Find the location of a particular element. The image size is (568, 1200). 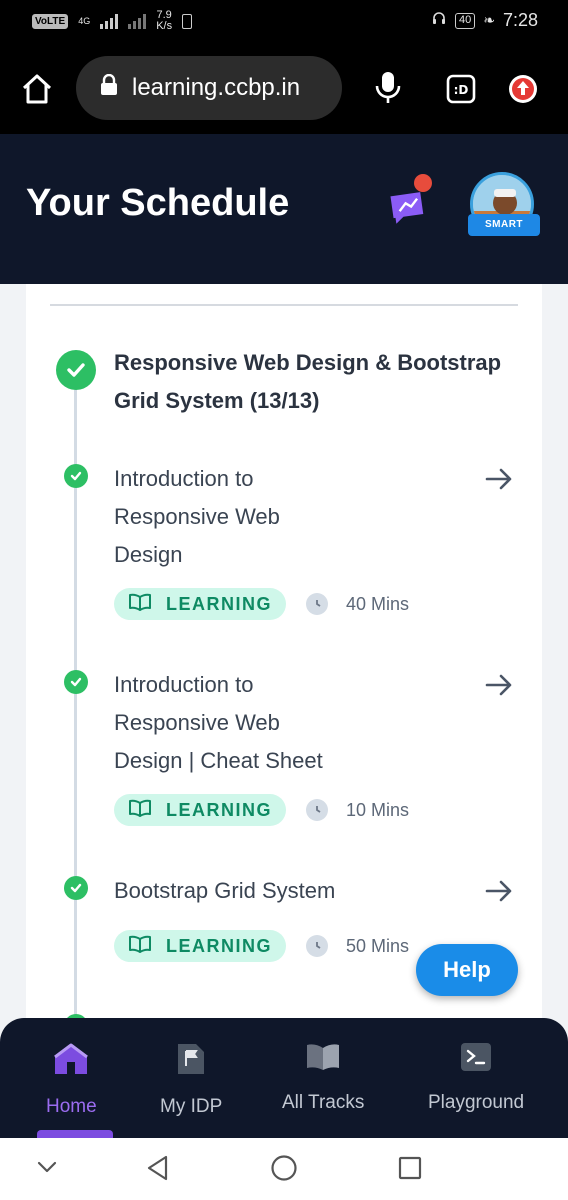

nav-item-playground: Playground is located at coordinates (476, 1078).